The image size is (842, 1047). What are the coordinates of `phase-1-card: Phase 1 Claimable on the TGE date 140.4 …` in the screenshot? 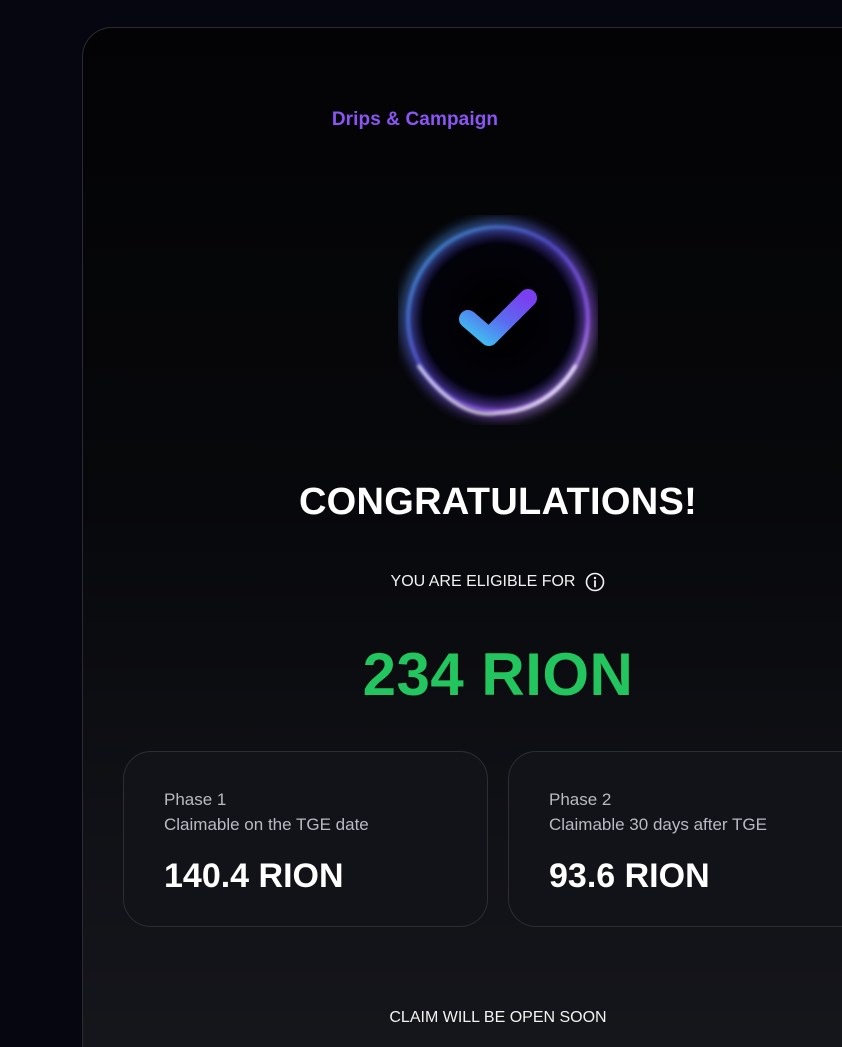 It's located at (305, 839).